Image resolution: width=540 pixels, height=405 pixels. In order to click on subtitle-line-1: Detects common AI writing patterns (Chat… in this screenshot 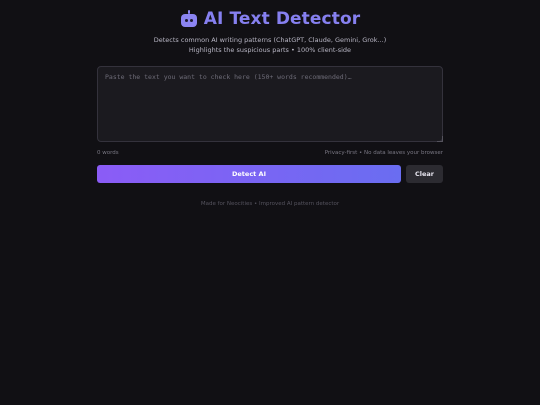, I will do `click(270, 40)`.